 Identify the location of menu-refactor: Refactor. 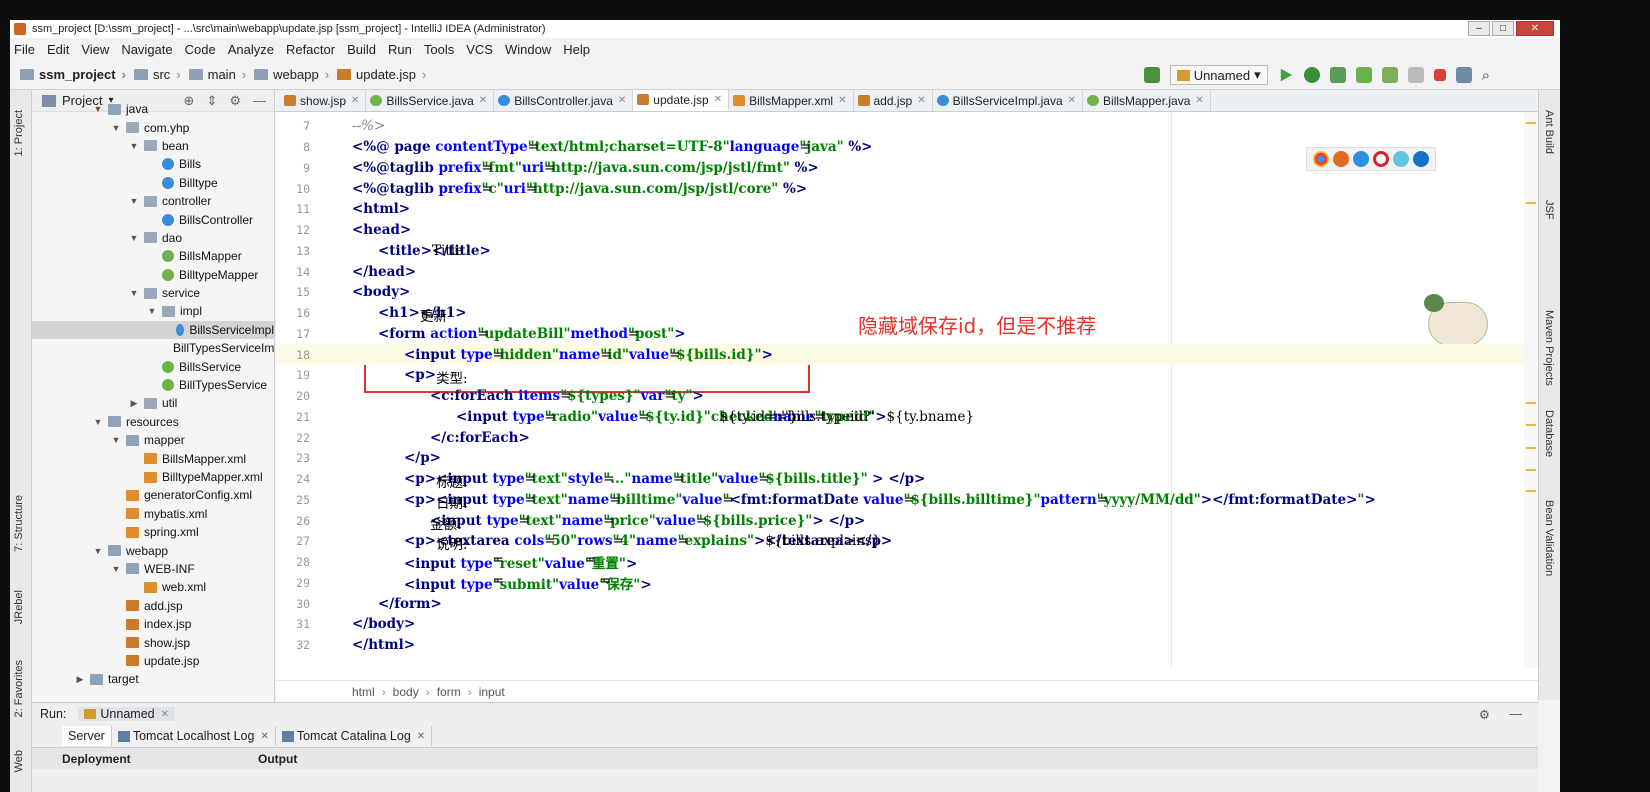
(310, 49).